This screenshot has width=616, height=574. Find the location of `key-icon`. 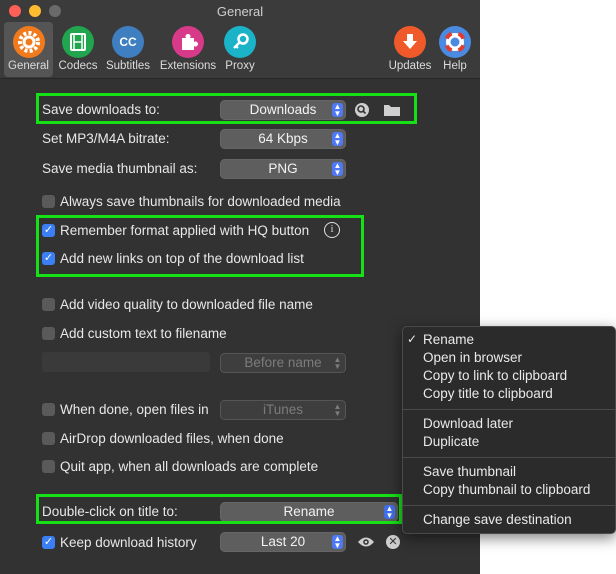

key-icon is located at coordinates (240, 42).